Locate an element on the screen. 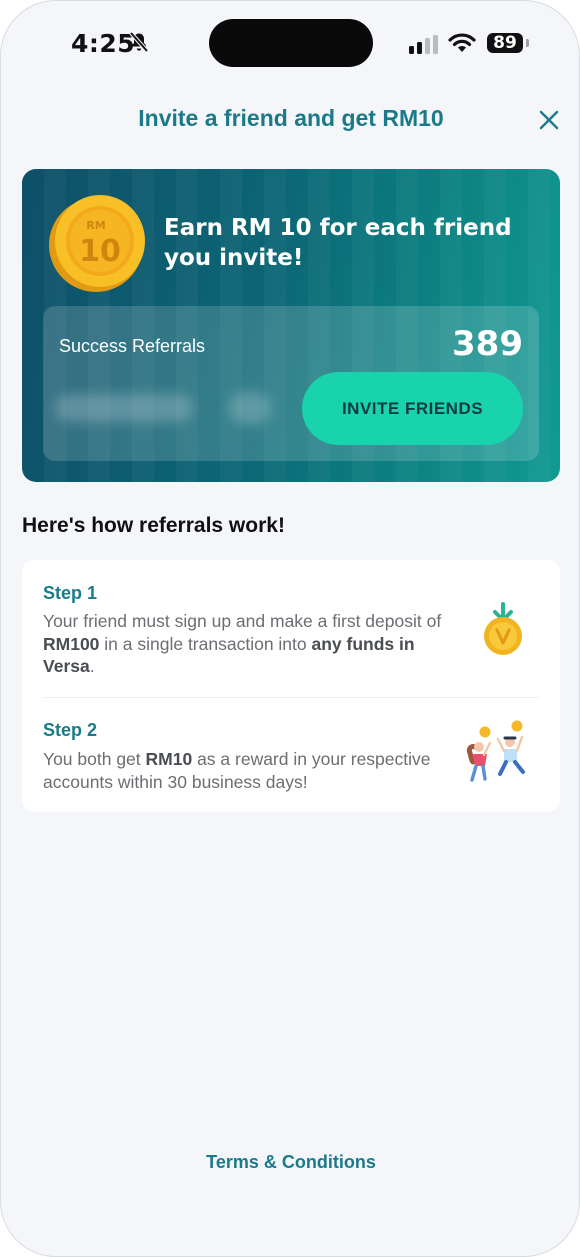  step-2-amount: RM10 is located at coordinates (169, 759).